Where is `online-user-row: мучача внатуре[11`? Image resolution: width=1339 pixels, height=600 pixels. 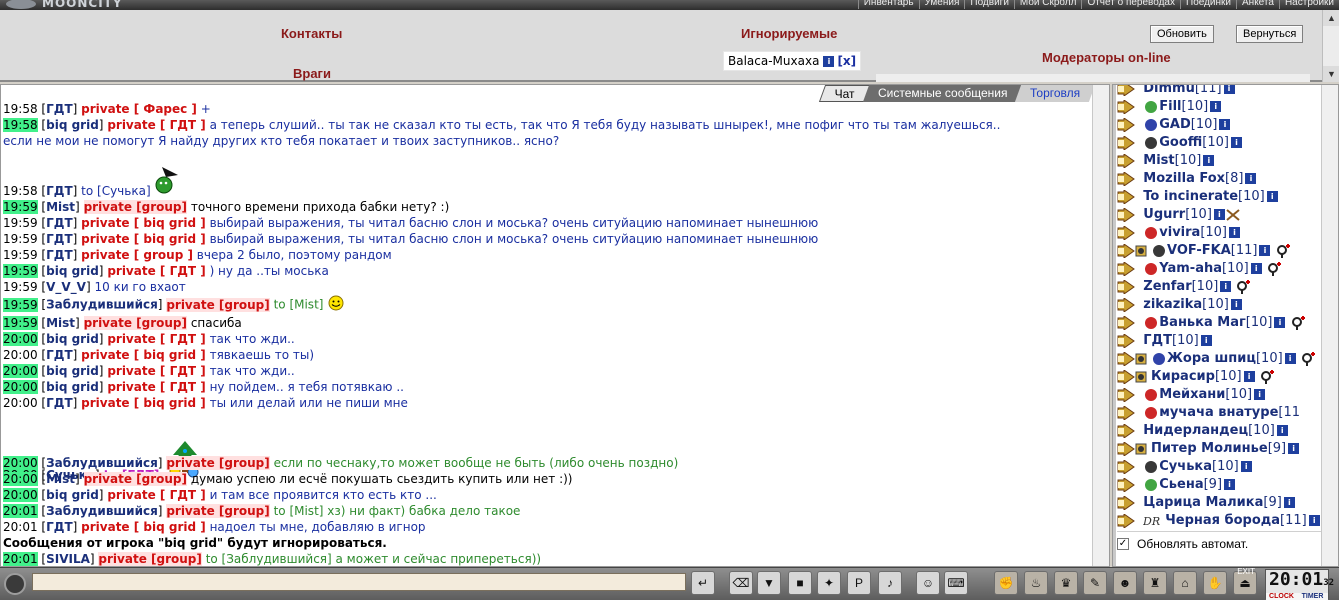 online-user-row: мучача внатуре[11 is located at coordinates (1208, 413).